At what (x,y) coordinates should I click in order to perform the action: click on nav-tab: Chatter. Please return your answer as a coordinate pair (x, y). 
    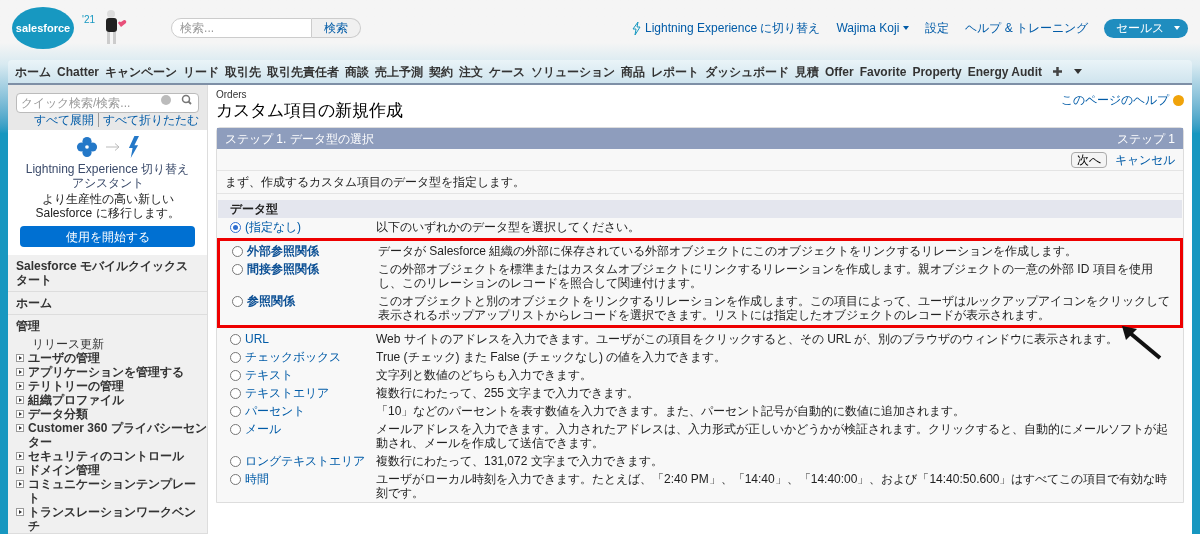
    Looking at the image, I should click on (78, 71).